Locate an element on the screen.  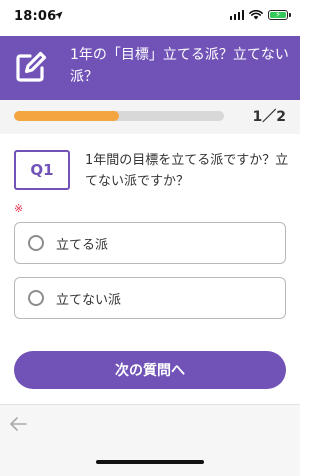
option-label: 立てる派 is located at coordinates (82, 245).